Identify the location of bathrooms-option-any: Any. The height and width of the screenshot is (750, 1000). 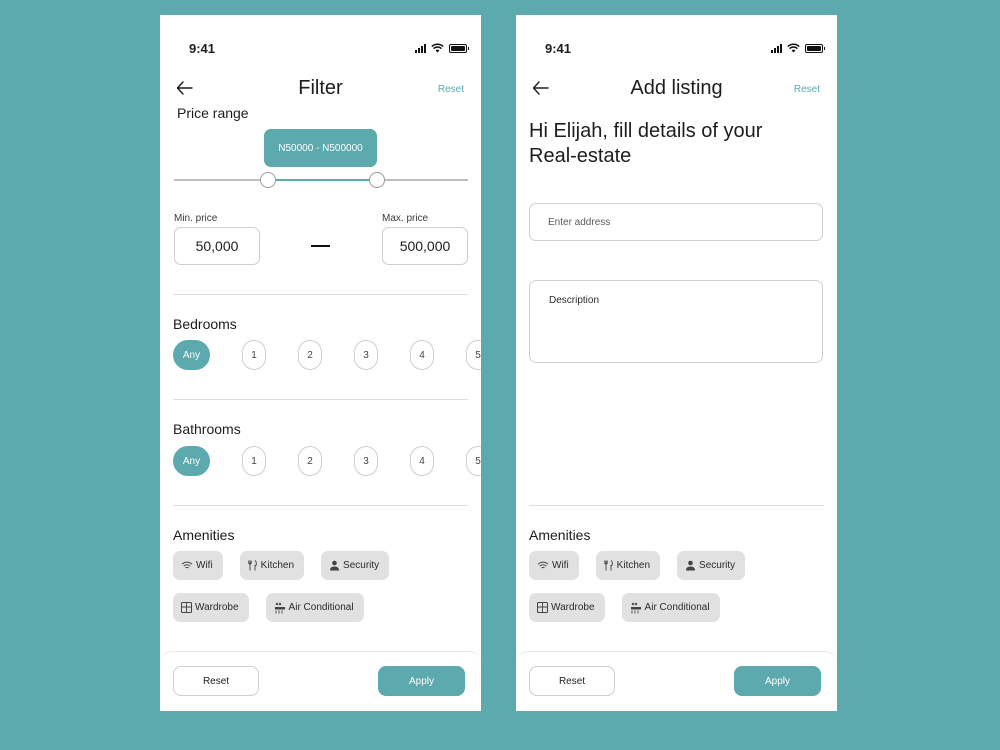
(191, 461).